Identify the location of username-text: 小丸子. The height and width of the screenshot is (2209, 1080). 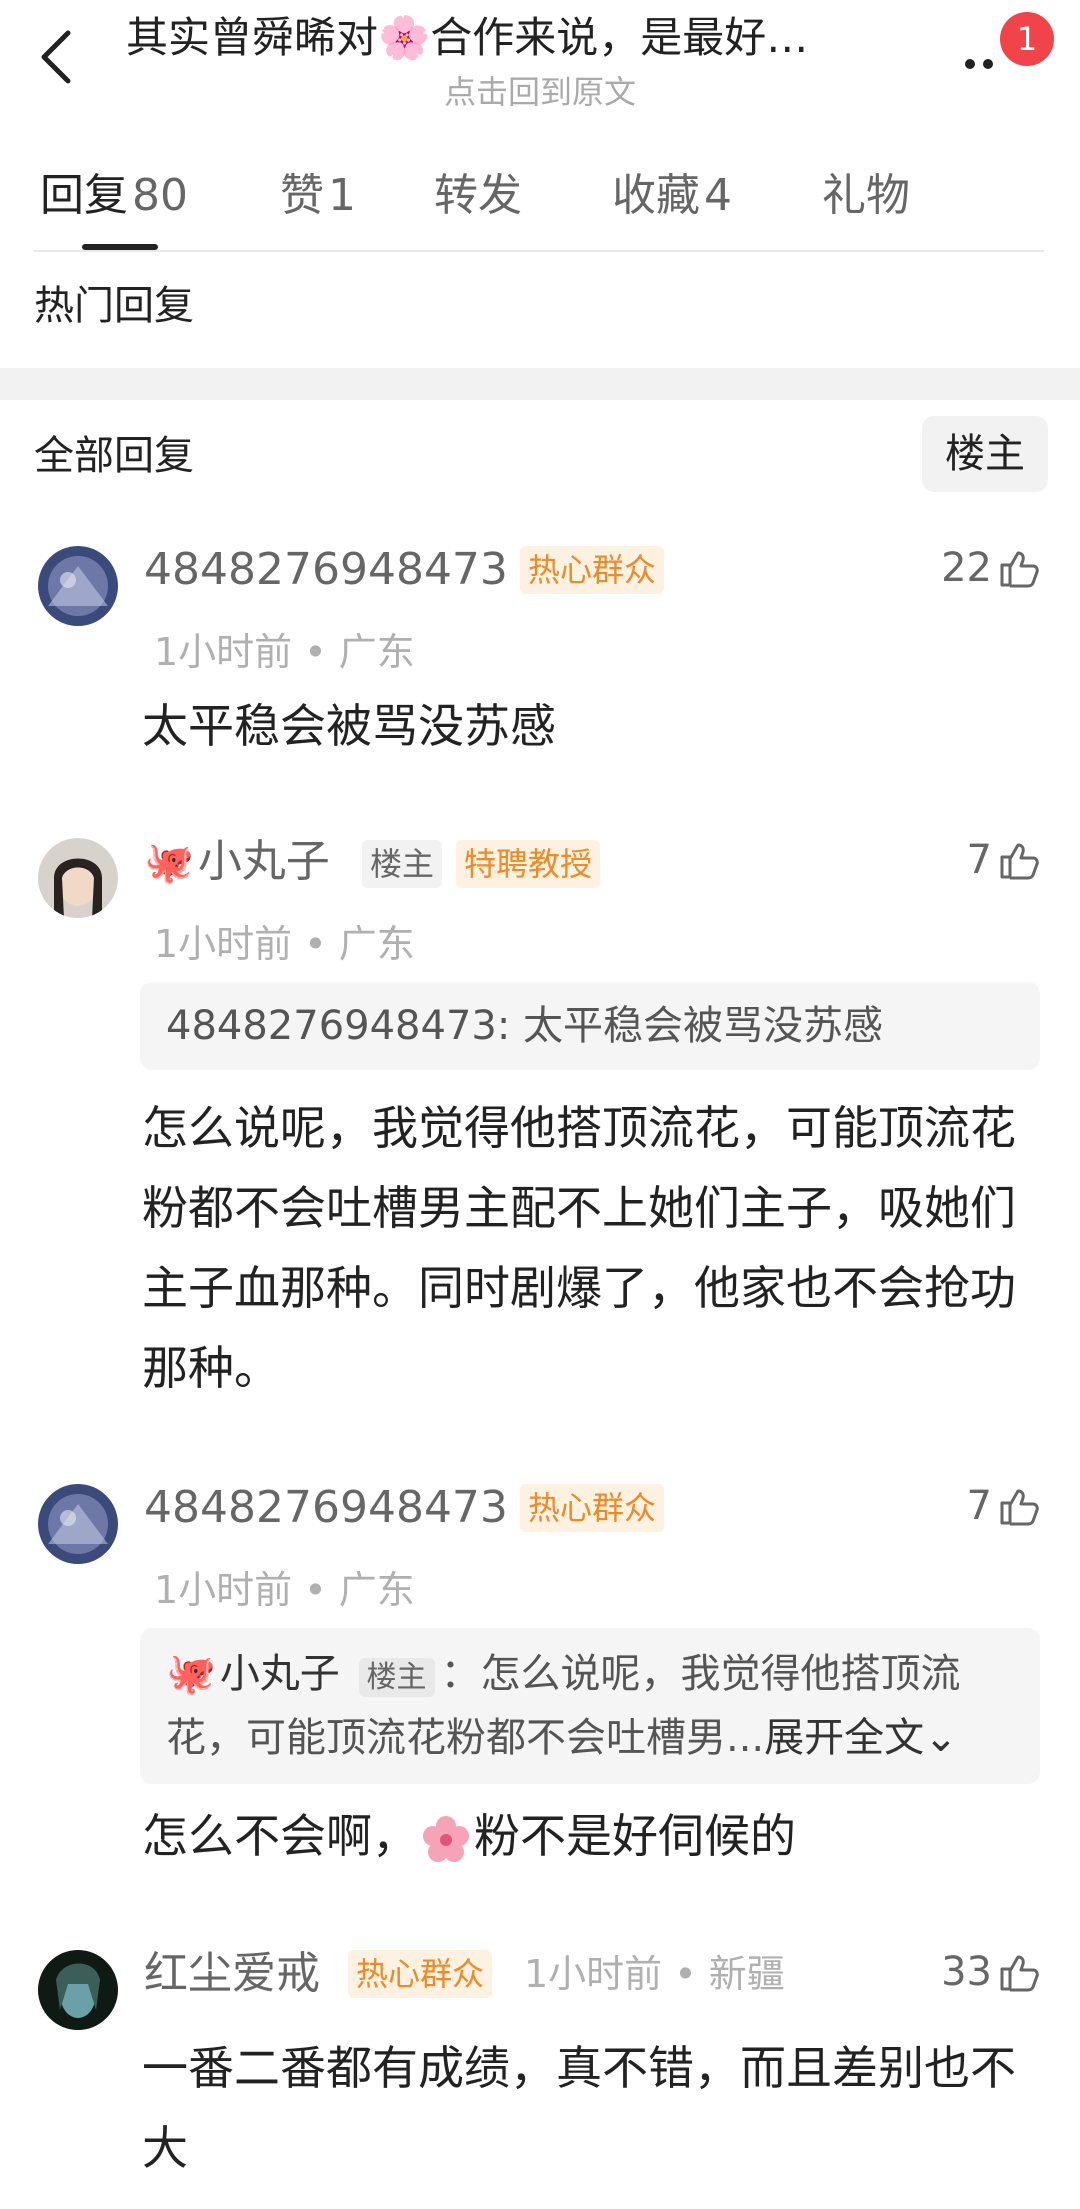
(263, 861).